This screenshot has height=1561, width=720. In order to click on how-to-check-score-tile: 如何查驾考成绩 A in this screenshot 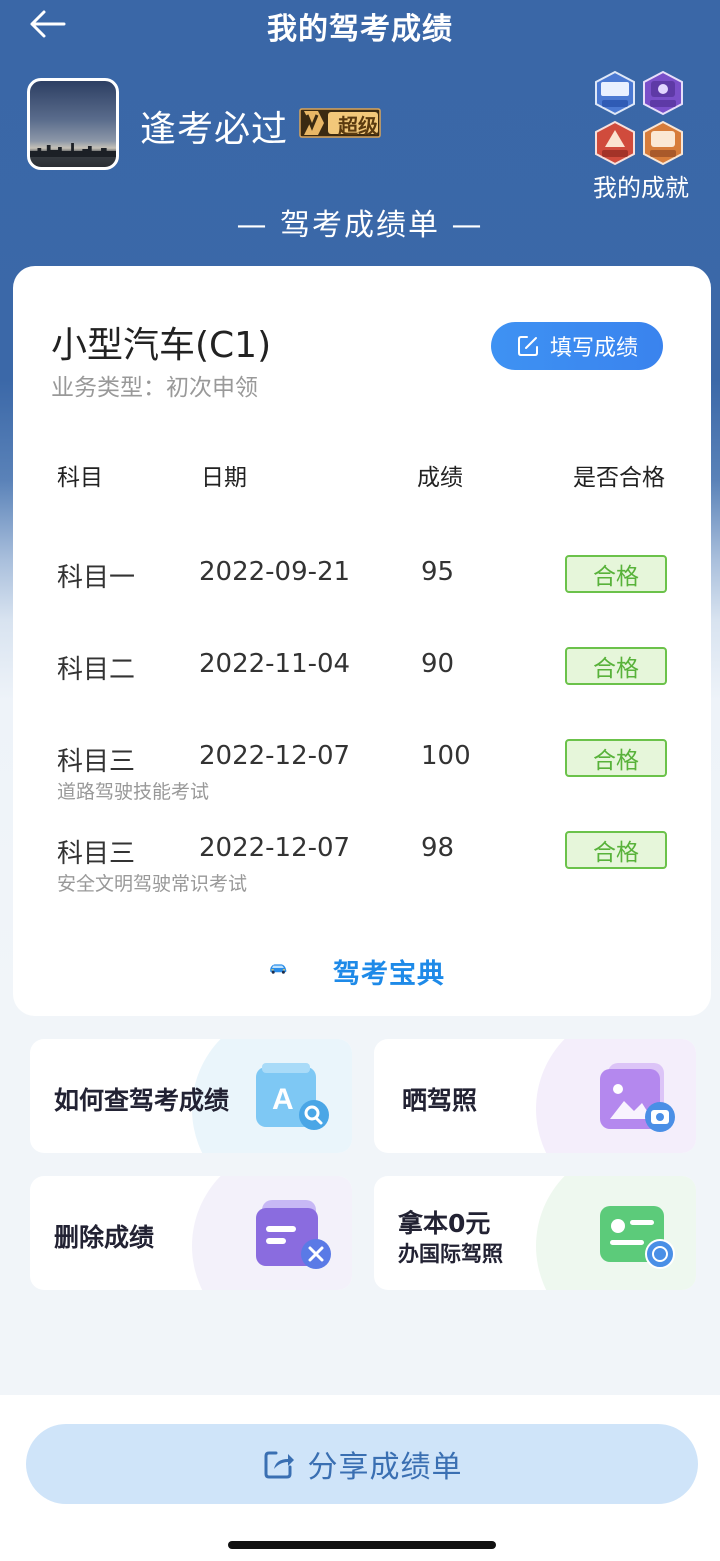, I will do `click(191, 1096)`.